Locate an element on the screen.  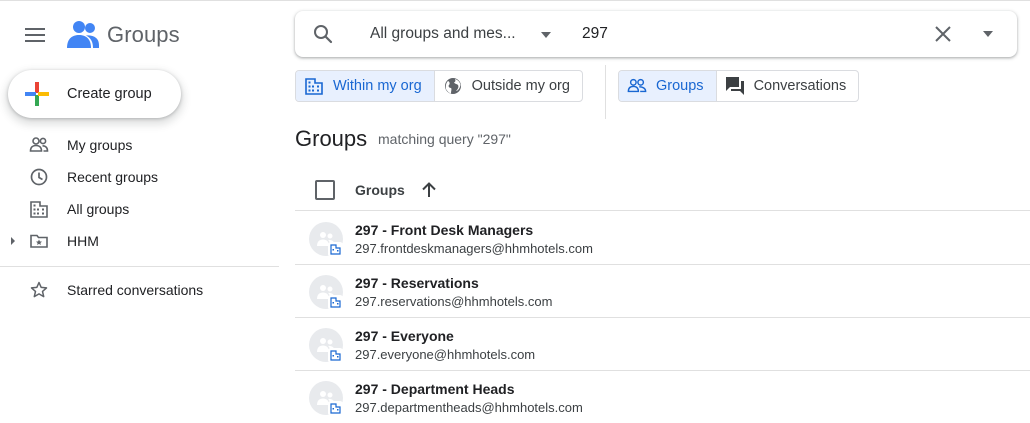
sidebar-item-all-groups: All groups is located at coordinates (140, 209).